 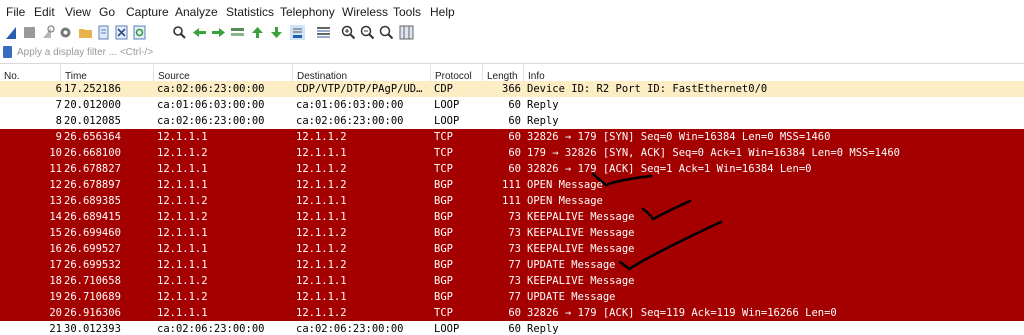 I want to click on display-filter-input: Apply a display filter ... <Ctrl-/>, so click(x=85, y=52).